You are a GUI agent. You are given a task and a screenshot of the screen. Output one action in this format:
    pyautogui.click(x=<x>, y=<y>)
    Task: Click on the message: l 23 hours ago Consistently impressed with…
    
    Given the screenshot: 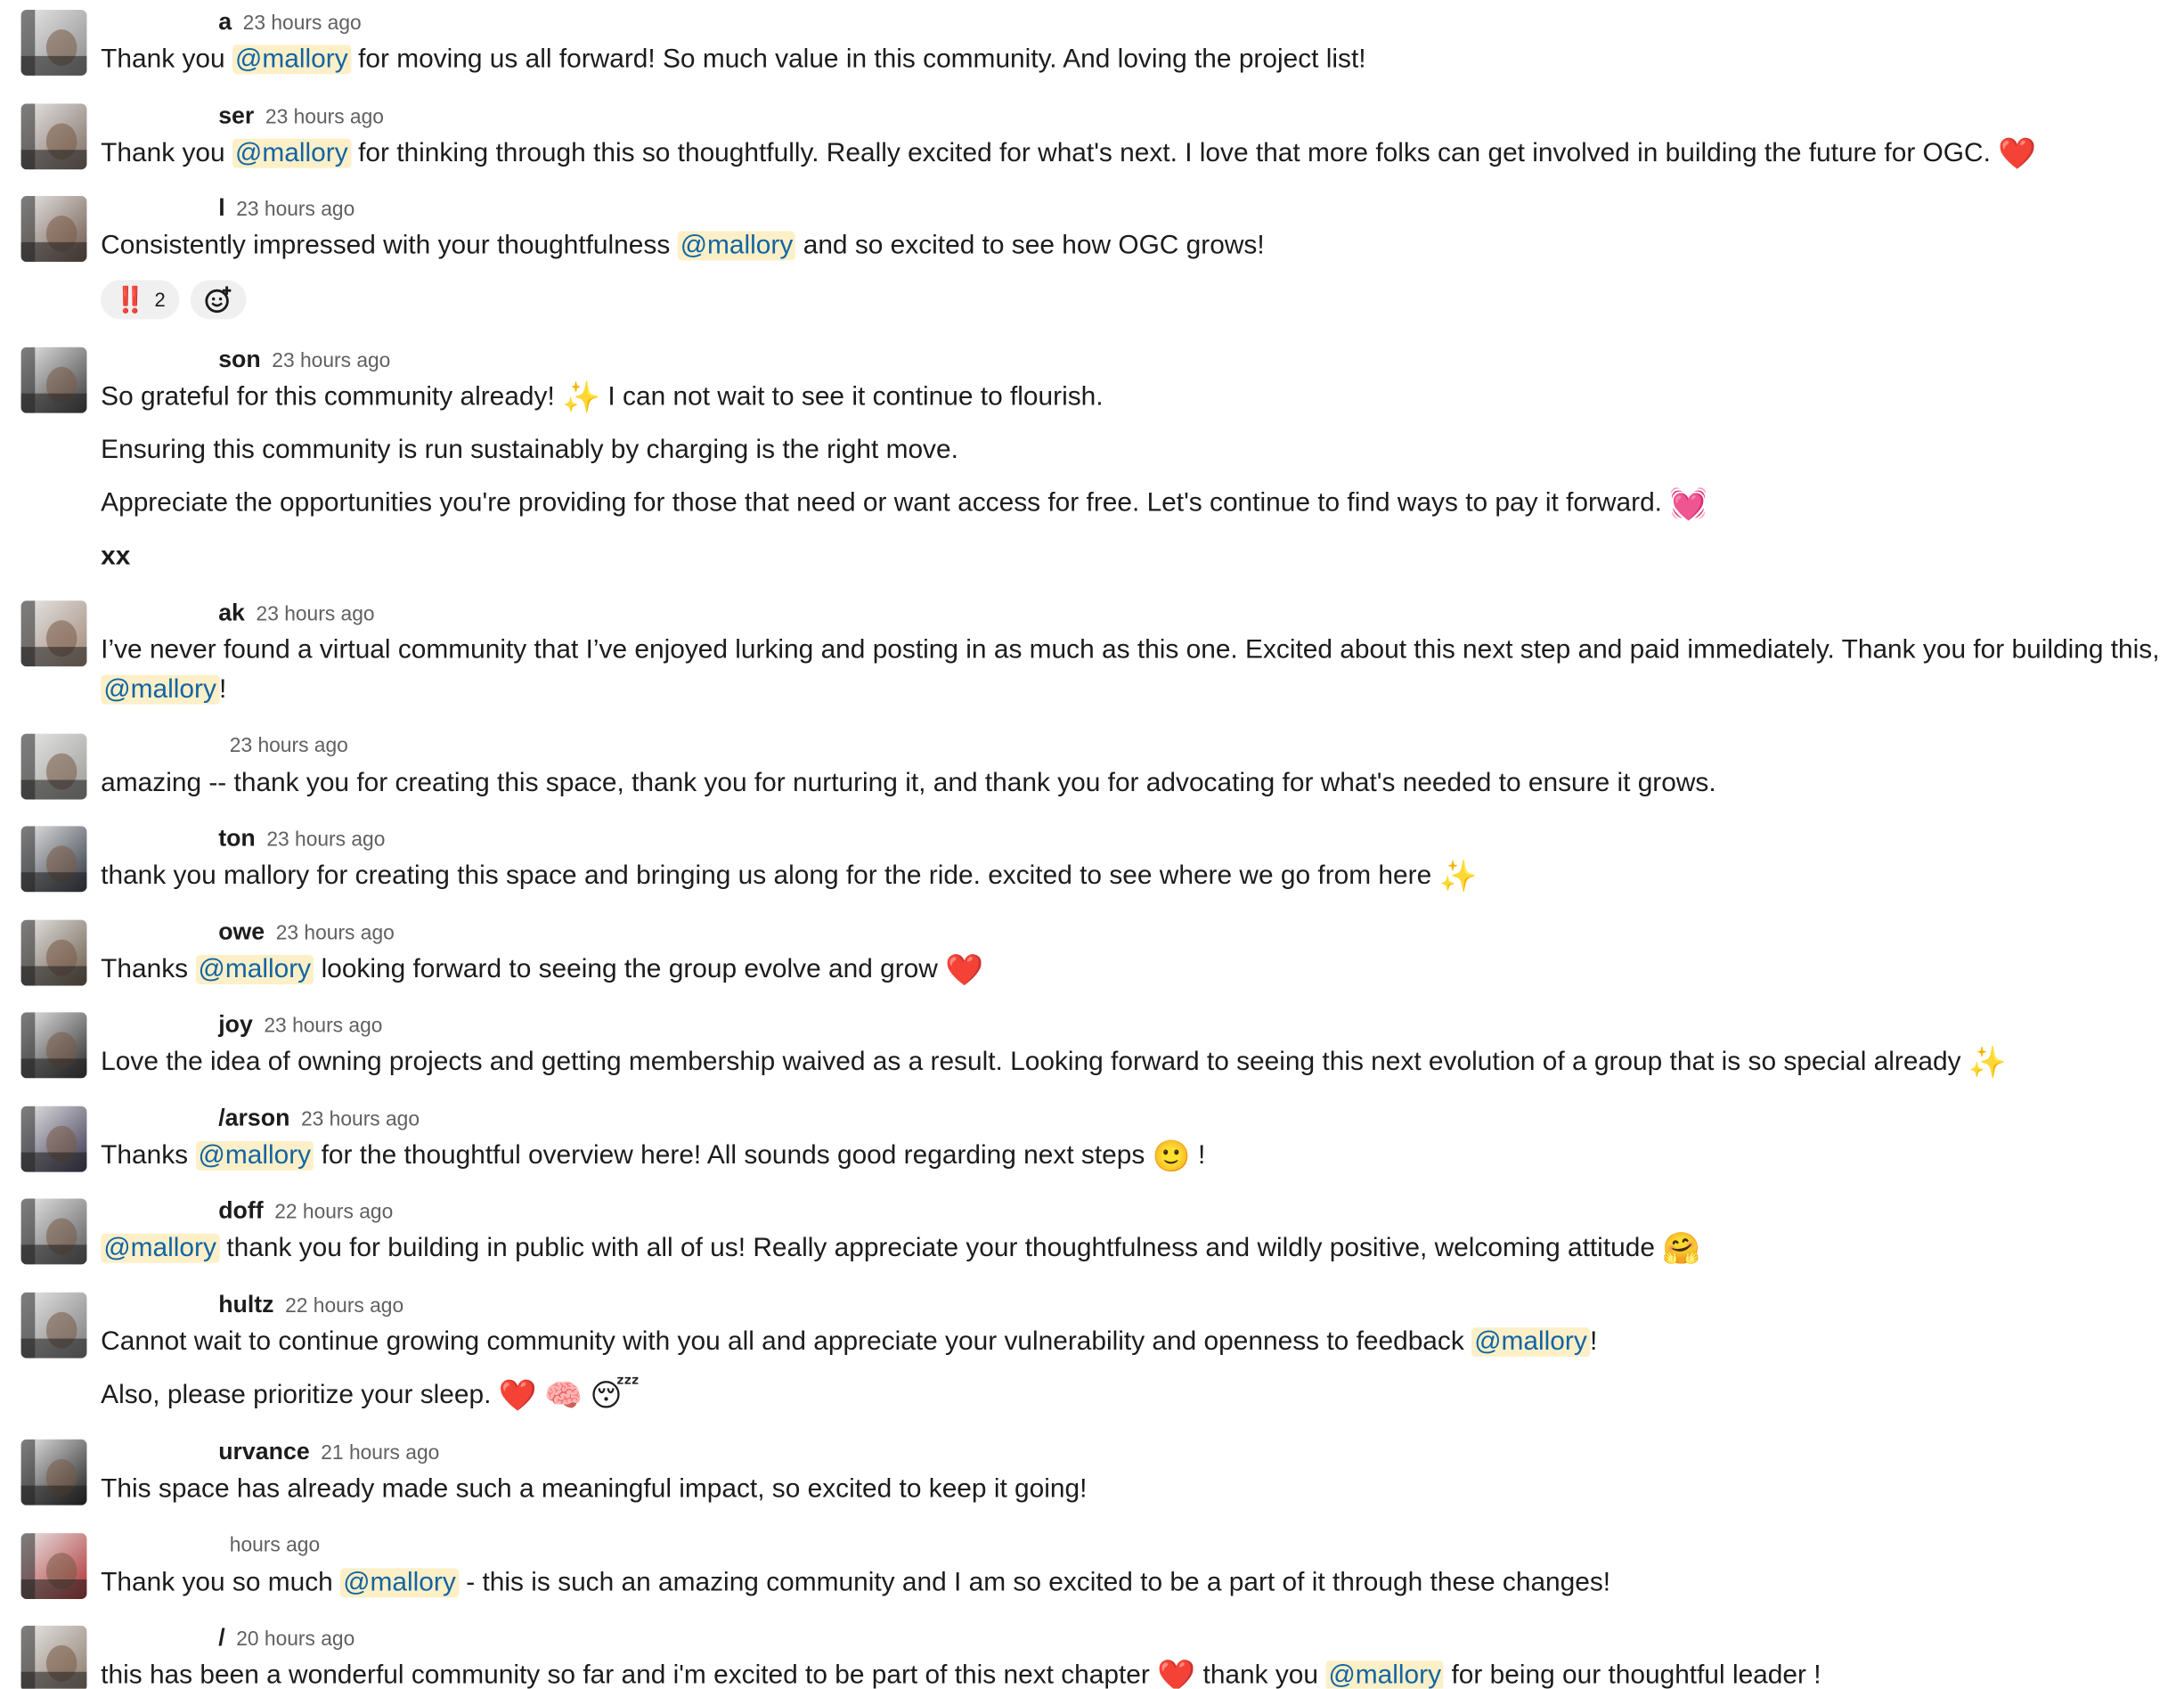 What is the action you would take?
    pyautogui.click(x=1092, y=256)
    